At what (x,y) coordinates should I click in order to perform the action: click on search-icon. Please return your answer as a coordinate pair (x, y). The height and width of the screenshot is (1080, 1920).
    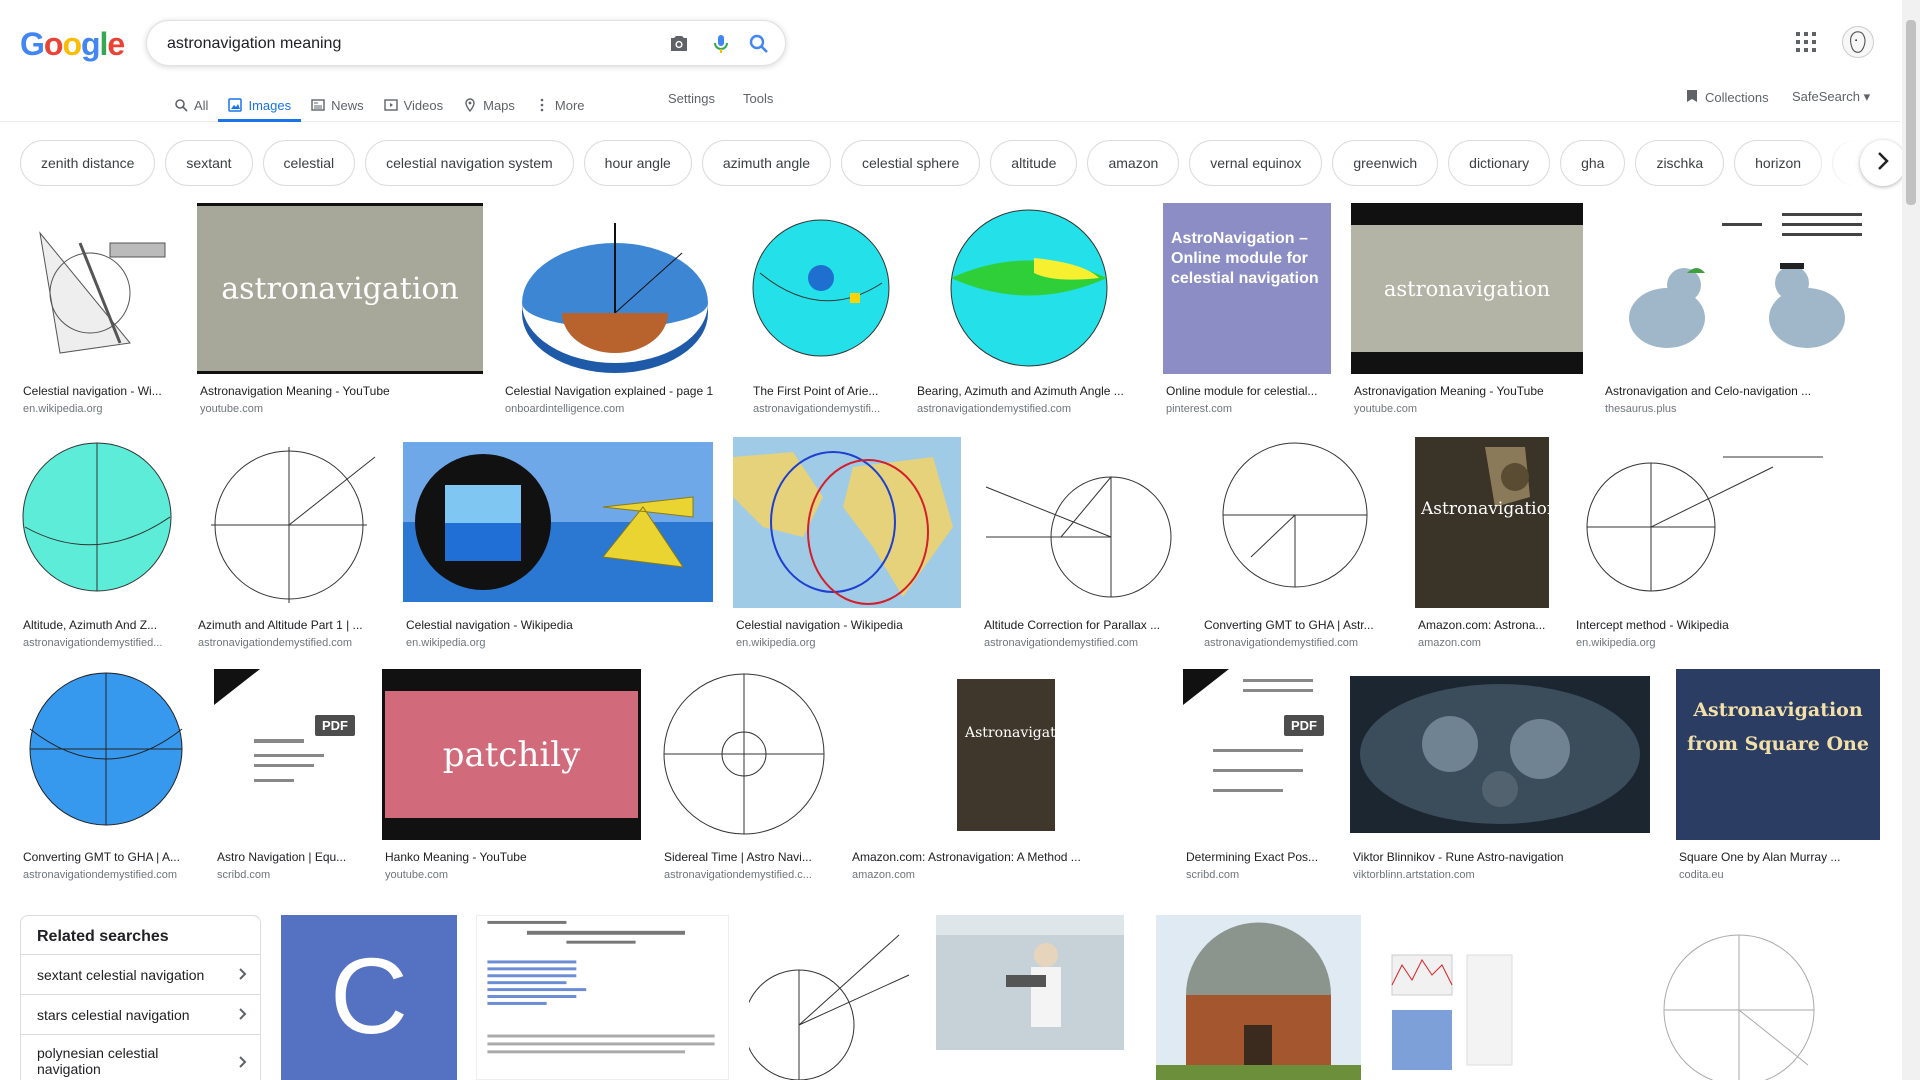
    Looking at the image, I should click on (759, 44).